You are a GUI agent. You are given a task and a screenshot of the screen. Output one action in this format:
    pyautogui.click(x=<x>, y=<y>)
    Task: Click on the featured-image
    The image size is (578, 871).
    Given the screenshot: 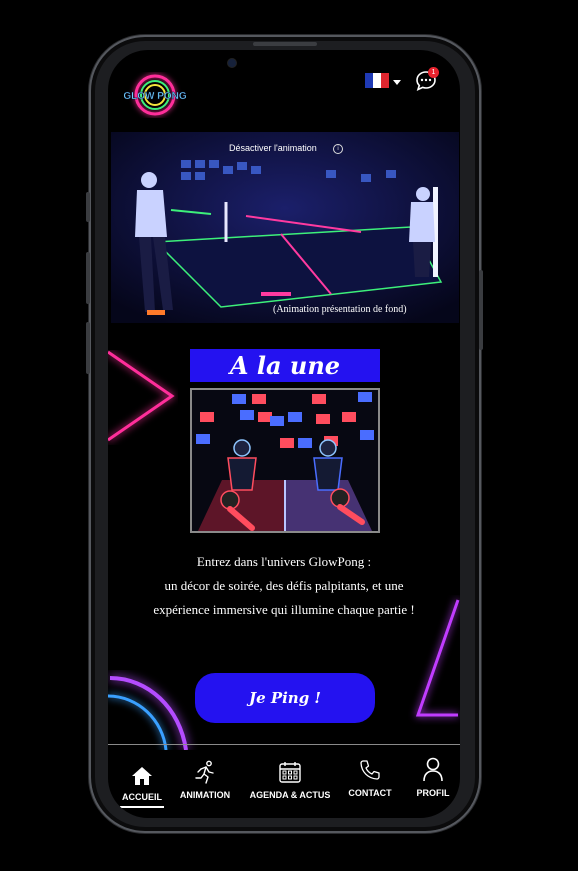 What is the action you would take?
    pyautogui.click(x=285, y=460)
    